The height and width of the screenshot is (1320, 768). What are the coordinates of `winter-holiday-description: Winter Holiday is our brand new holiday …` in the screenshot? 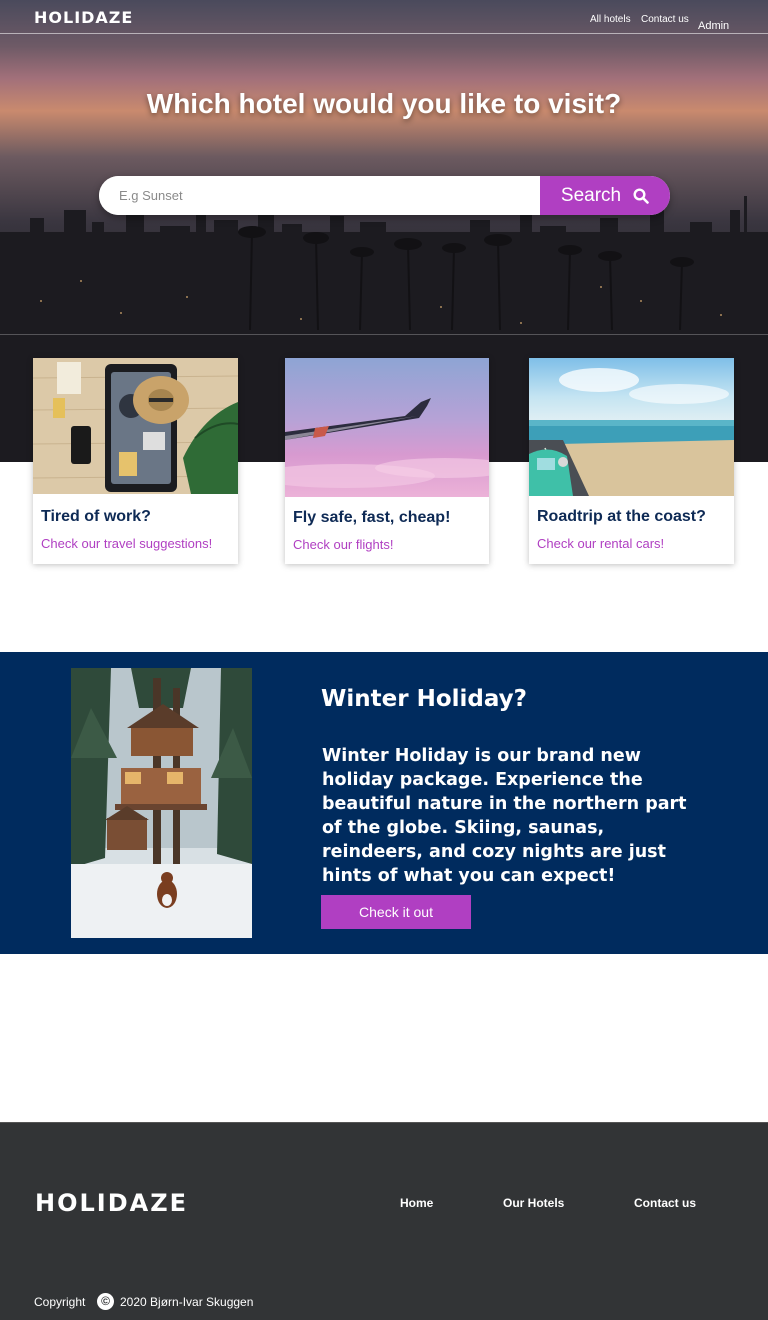 It's located at (504, 816).